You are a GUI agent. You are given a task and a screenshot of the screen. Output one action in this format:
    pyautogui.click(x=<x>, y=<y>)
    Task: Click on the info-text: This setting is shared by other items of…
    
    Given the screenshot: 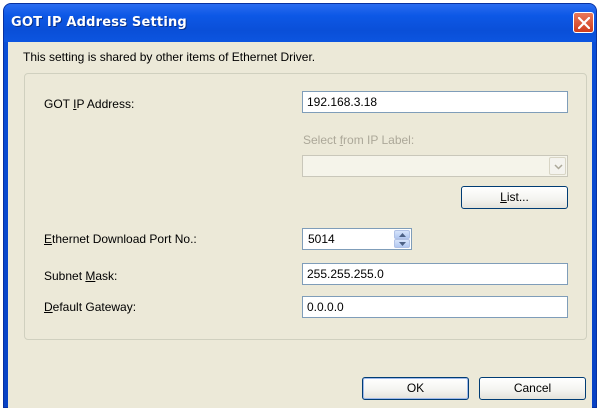 What is the action you would take?
    pyautogui.click(x=169, y=57)
    